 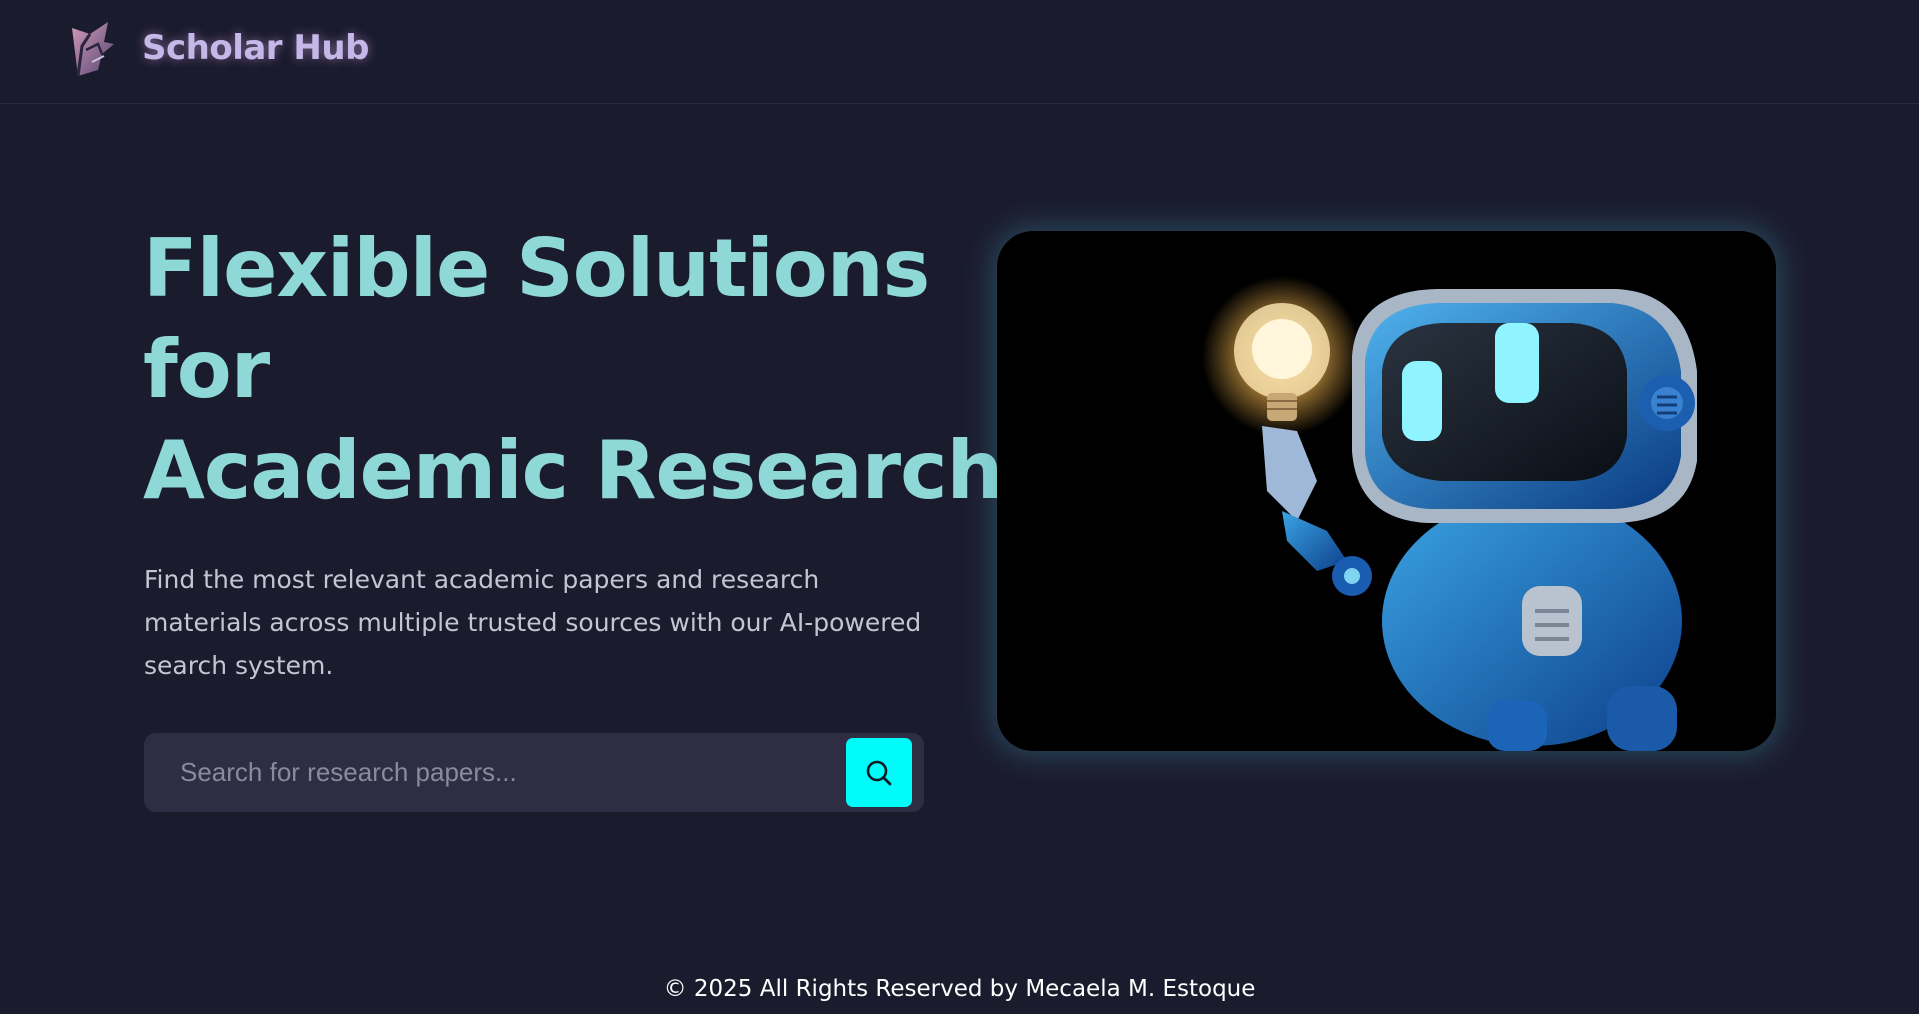 I want to click on hero-title-line: Flexible Solutions, so click(x=536, y=268).